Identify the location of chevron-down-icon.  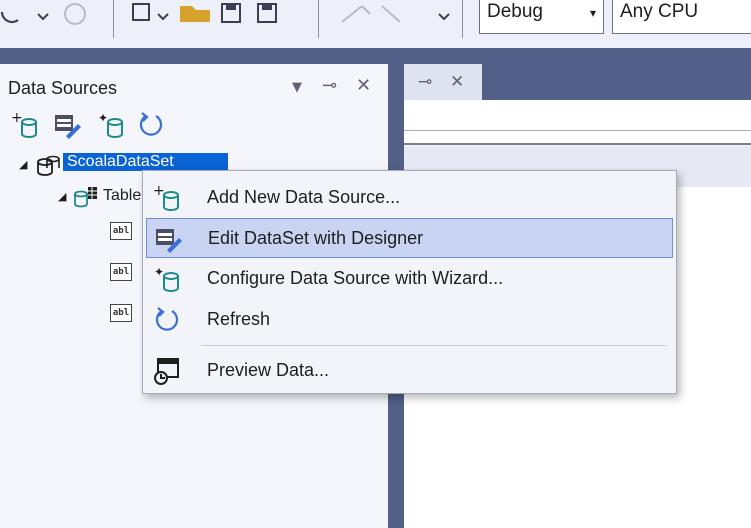
(444, 20).